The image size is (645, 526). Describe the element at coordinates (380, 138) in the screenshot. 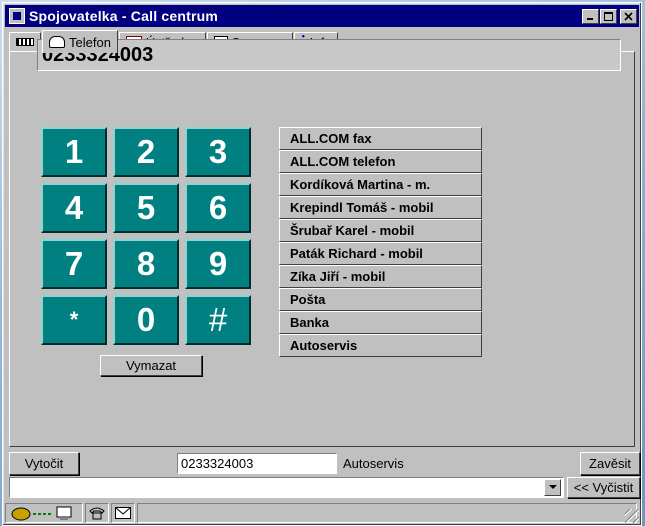

I see `speed-dial-item: ALL.COM fax` at that location.